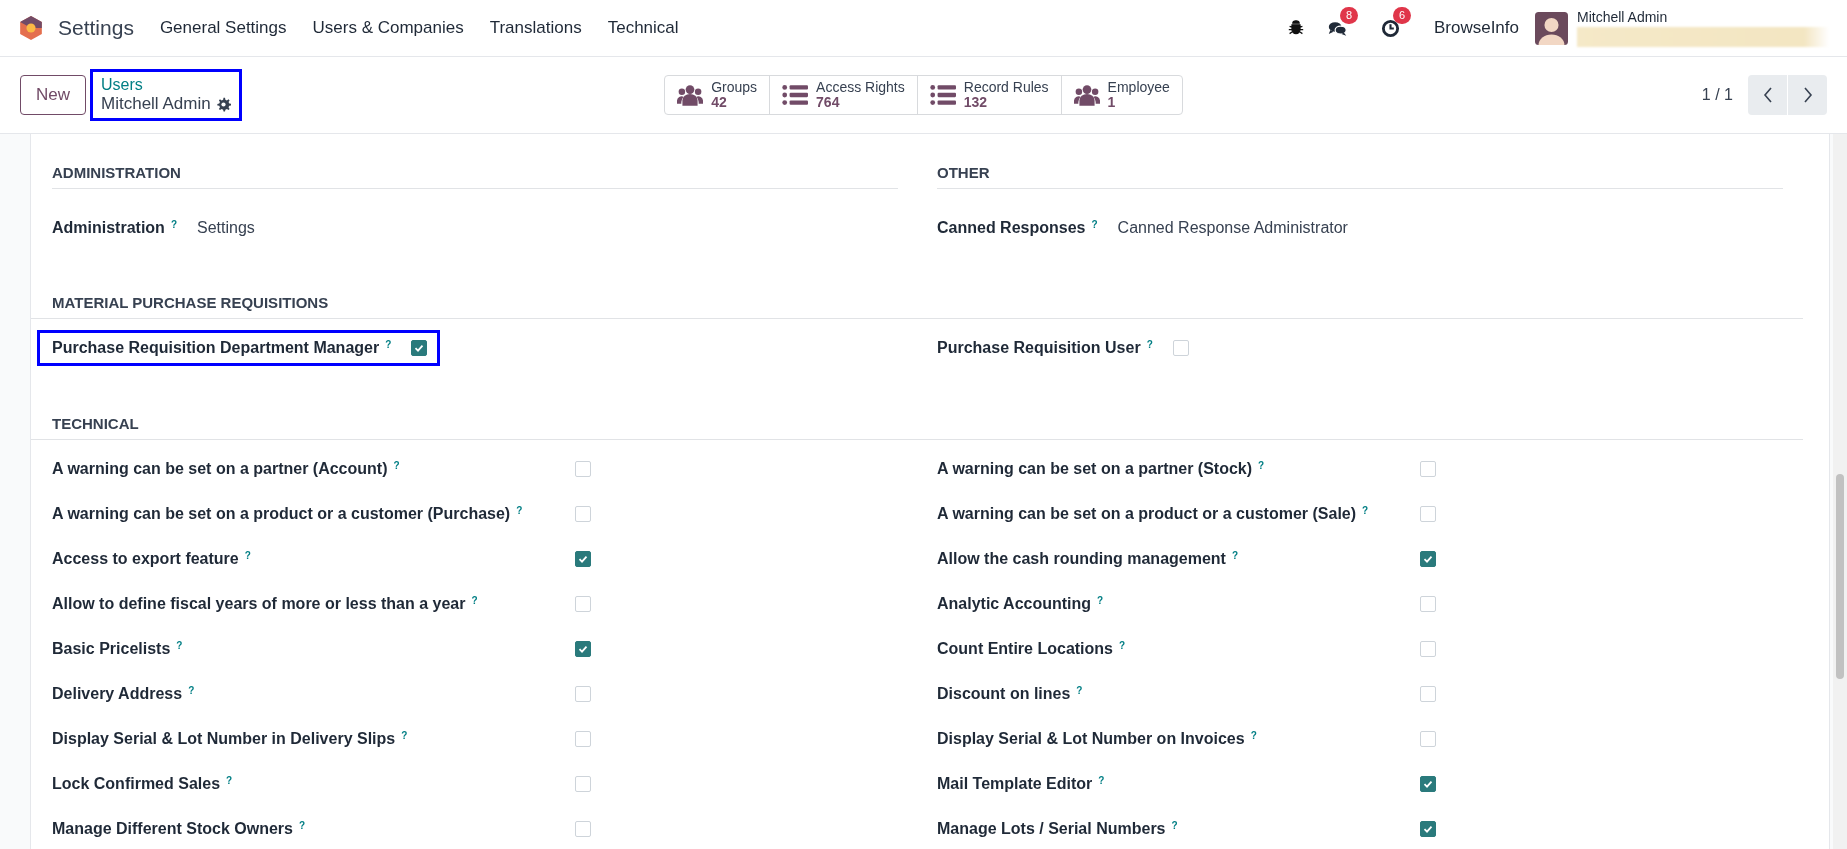 This screenshot has width=1847, height=849. I want to click on app-name: Settings, so click(96, 28).